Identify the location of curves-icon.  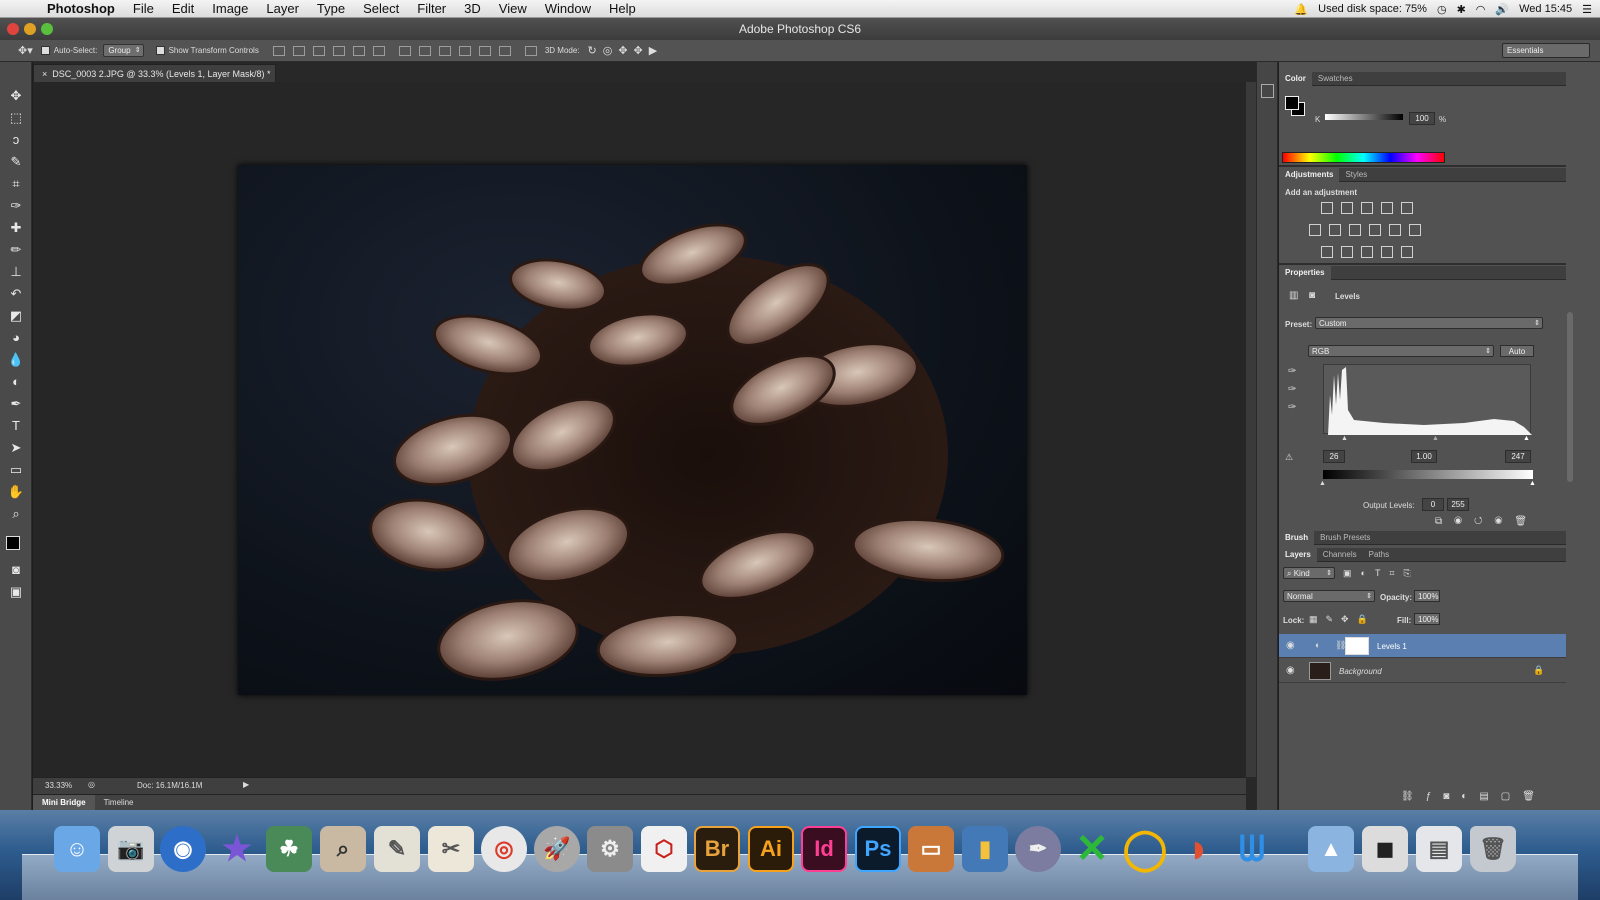
(1367, 208).